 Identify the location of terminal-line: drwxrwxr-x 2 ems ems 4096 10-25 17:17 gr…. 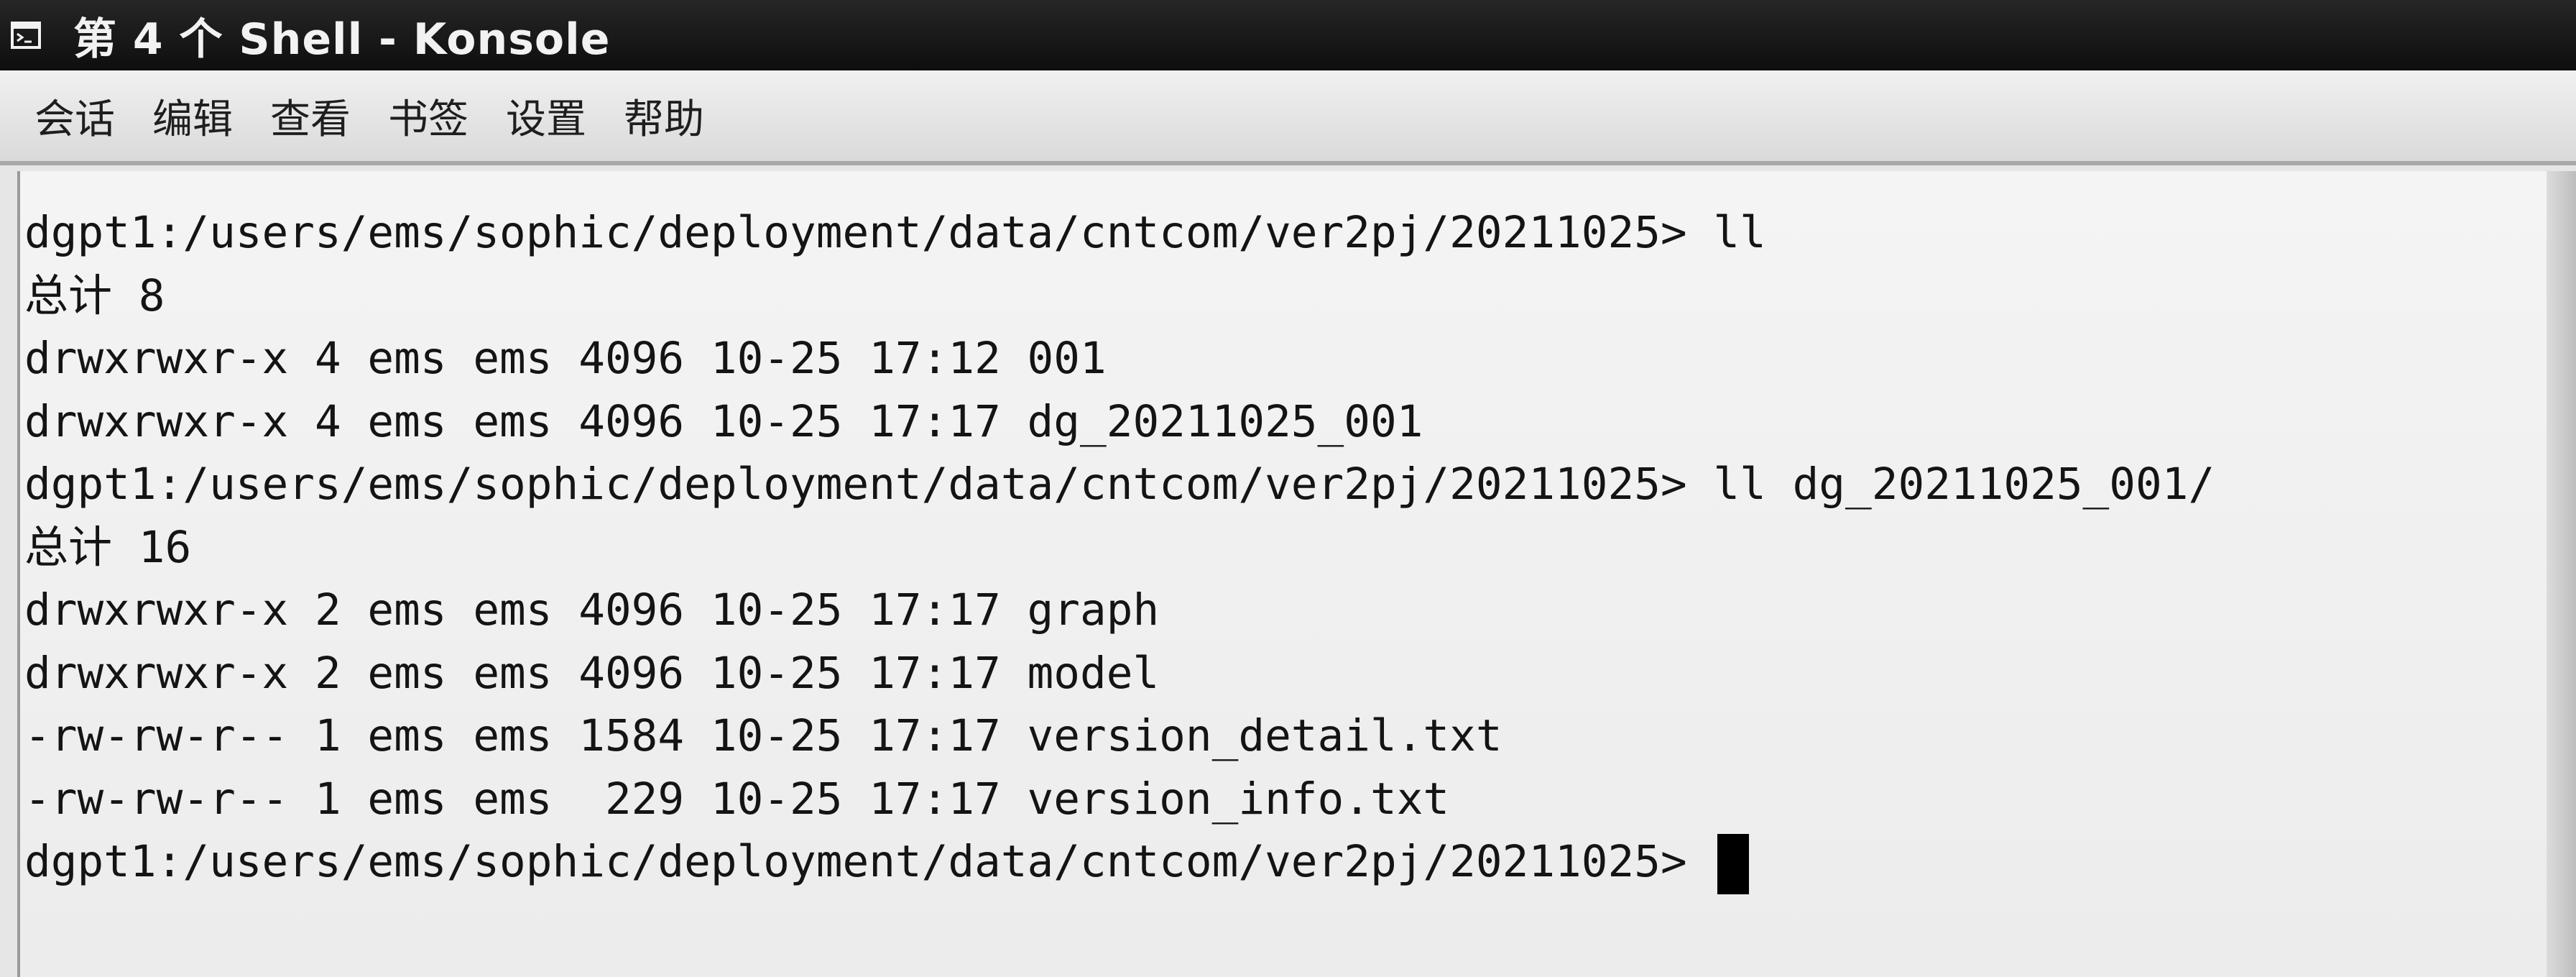
(592, 610).